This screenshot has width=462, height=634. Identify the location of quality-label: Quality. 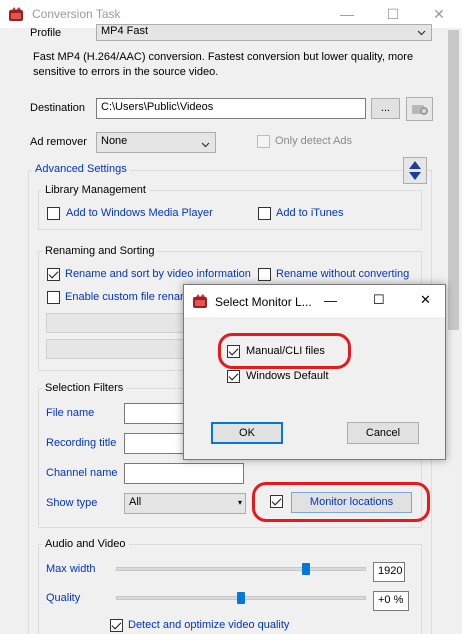
(63, 598).